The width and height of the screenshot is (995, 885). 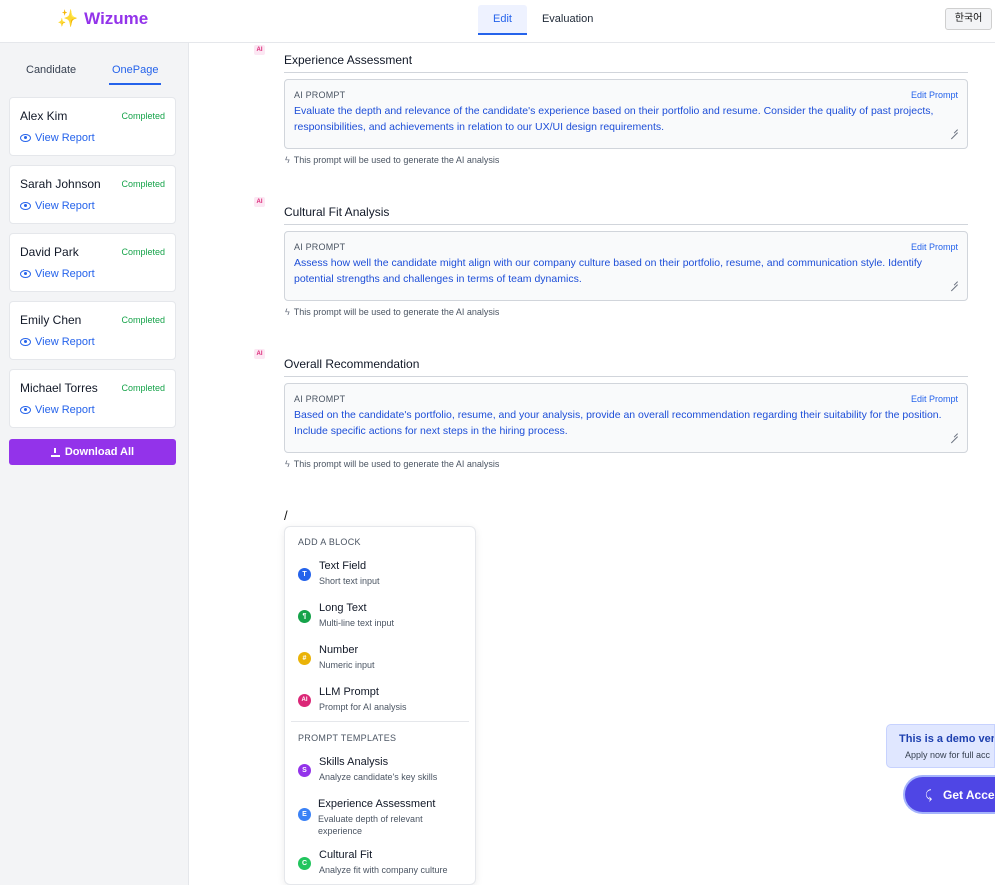 What do you see at coordinates (948, 755) in the screenshot?
I see `demo-subtitle: Apply now for full acc` at bounding box center [948, 755].